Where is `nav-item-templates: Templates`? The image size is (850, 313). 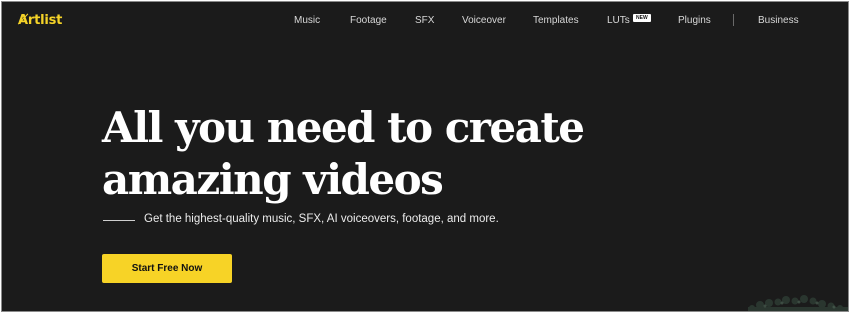 nav-item-templates: Templates is located at coordinates (556, 20).